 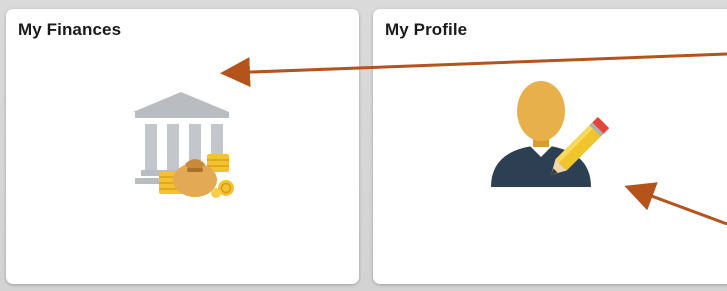 I want to click on user-edit-icon, so click(x=550, y=134).